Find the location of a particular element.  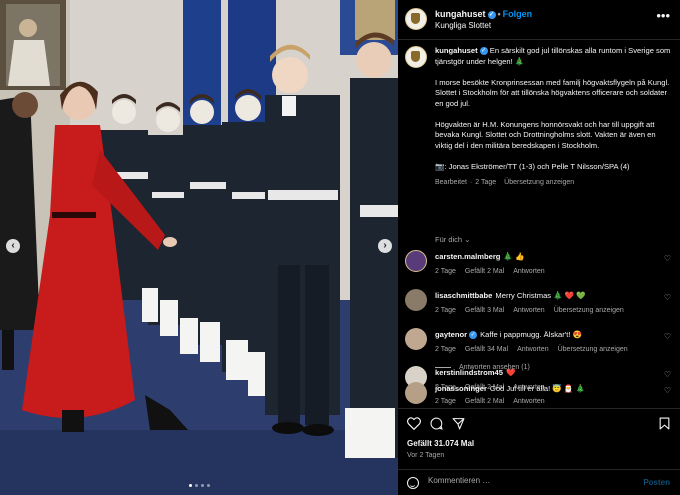

carousel-dots is located at coordinates (199, 485).